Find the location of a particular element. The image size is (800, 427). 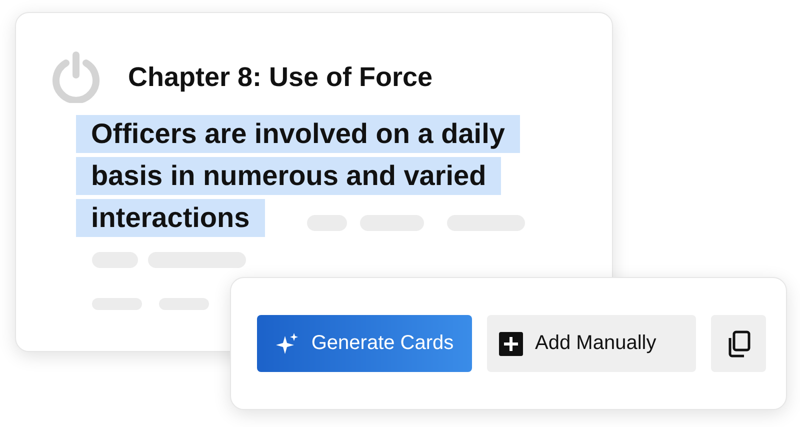

generate-button: Generate Cards is located at coordinates (364, 343).